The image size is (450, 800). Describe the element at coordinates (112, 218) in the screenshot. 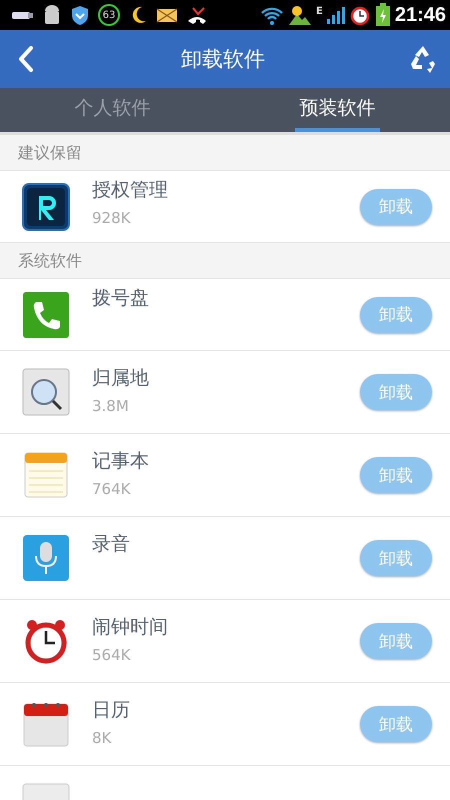

I see `app-size: 928K` at that location.